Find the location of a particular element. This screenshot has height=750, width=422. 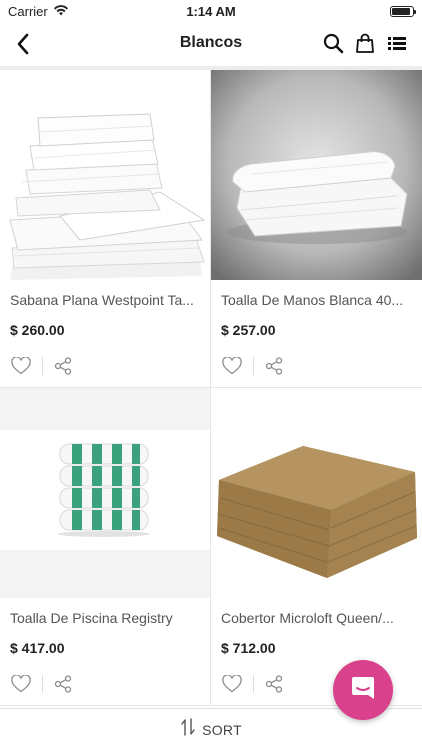

list-view-icon is located at coordinates (397, 43).